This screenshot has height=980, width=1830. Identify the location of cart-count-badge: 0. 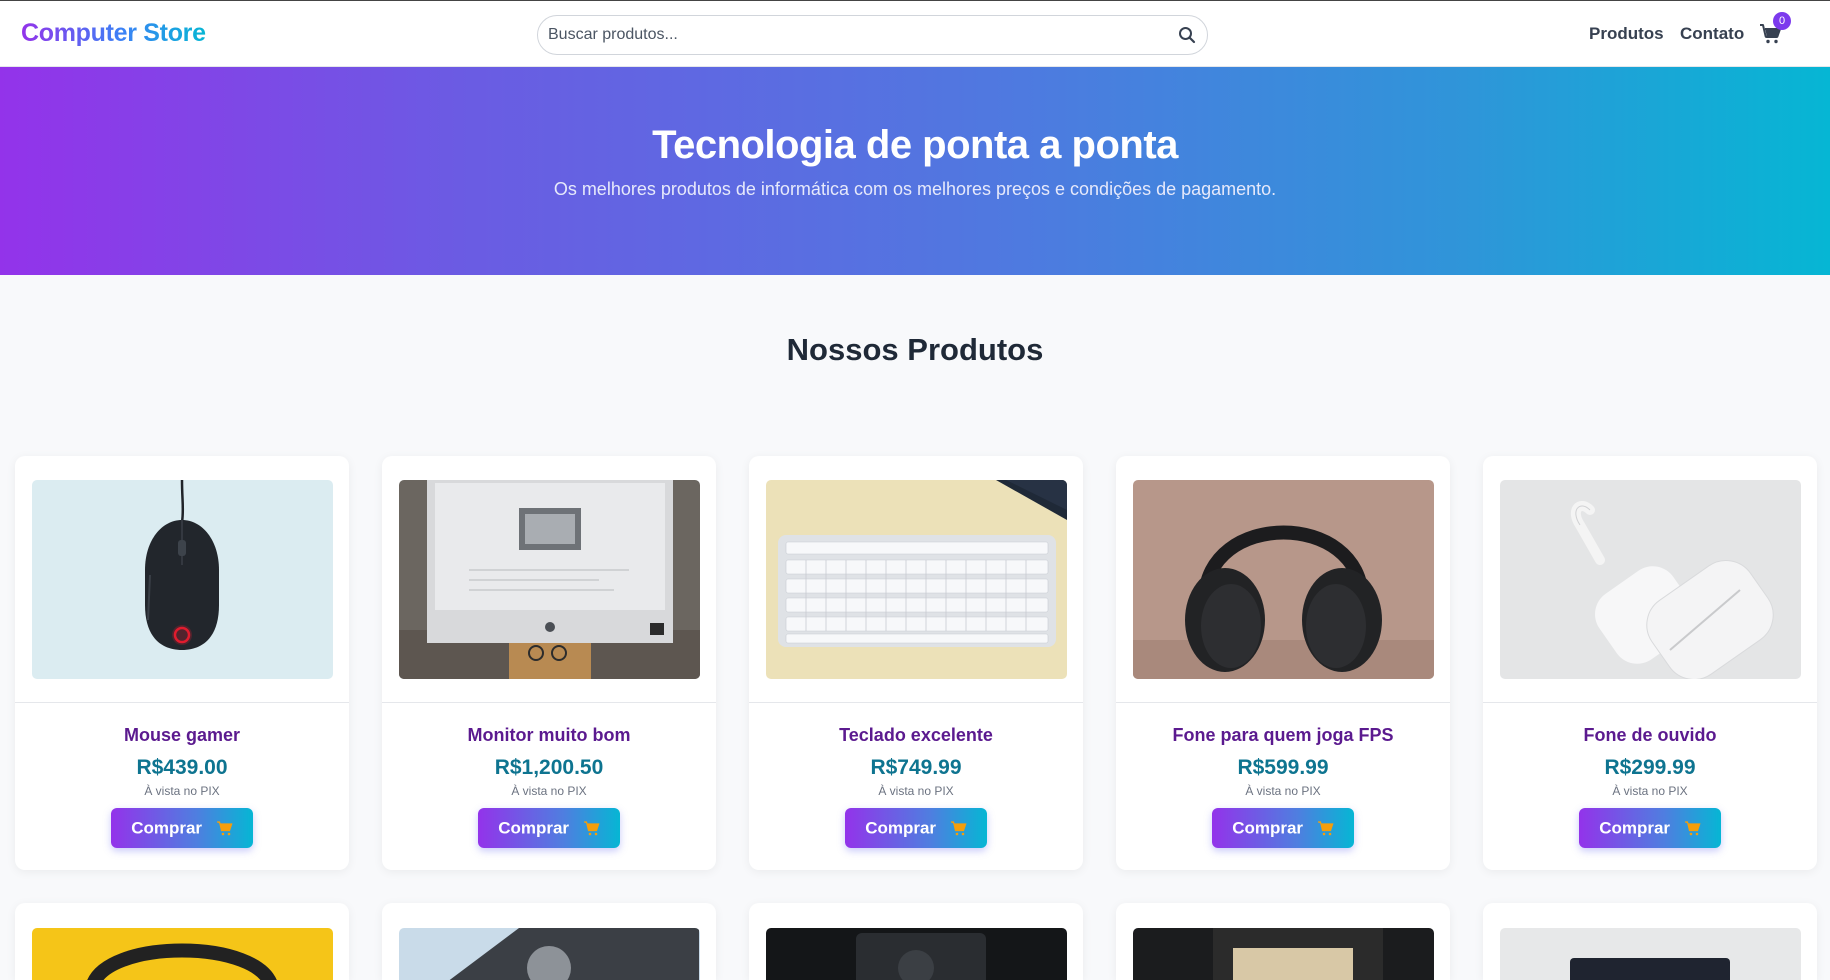
(1782, 21).